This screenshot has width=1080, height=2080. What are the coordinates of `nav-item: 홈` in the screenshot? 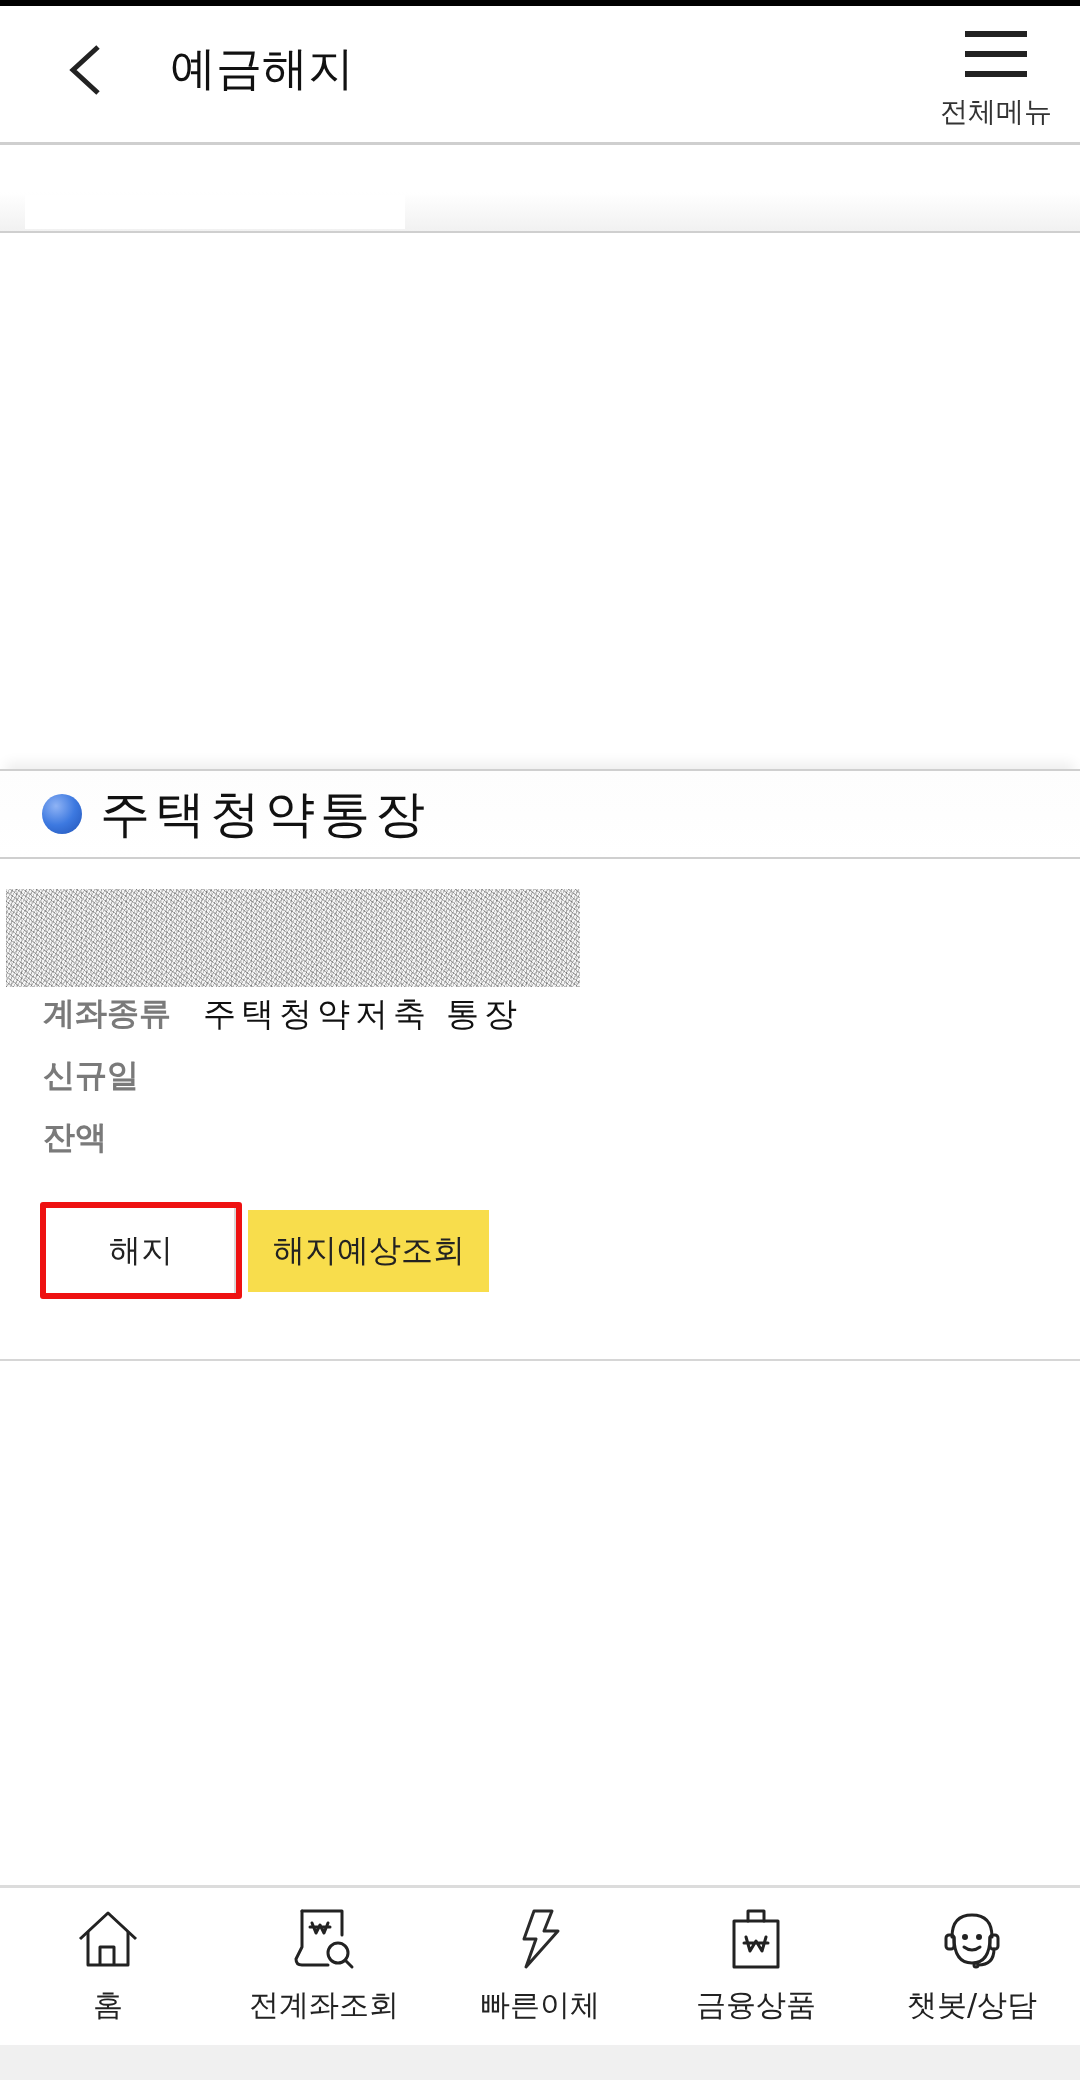 It's located at (108, 1966).